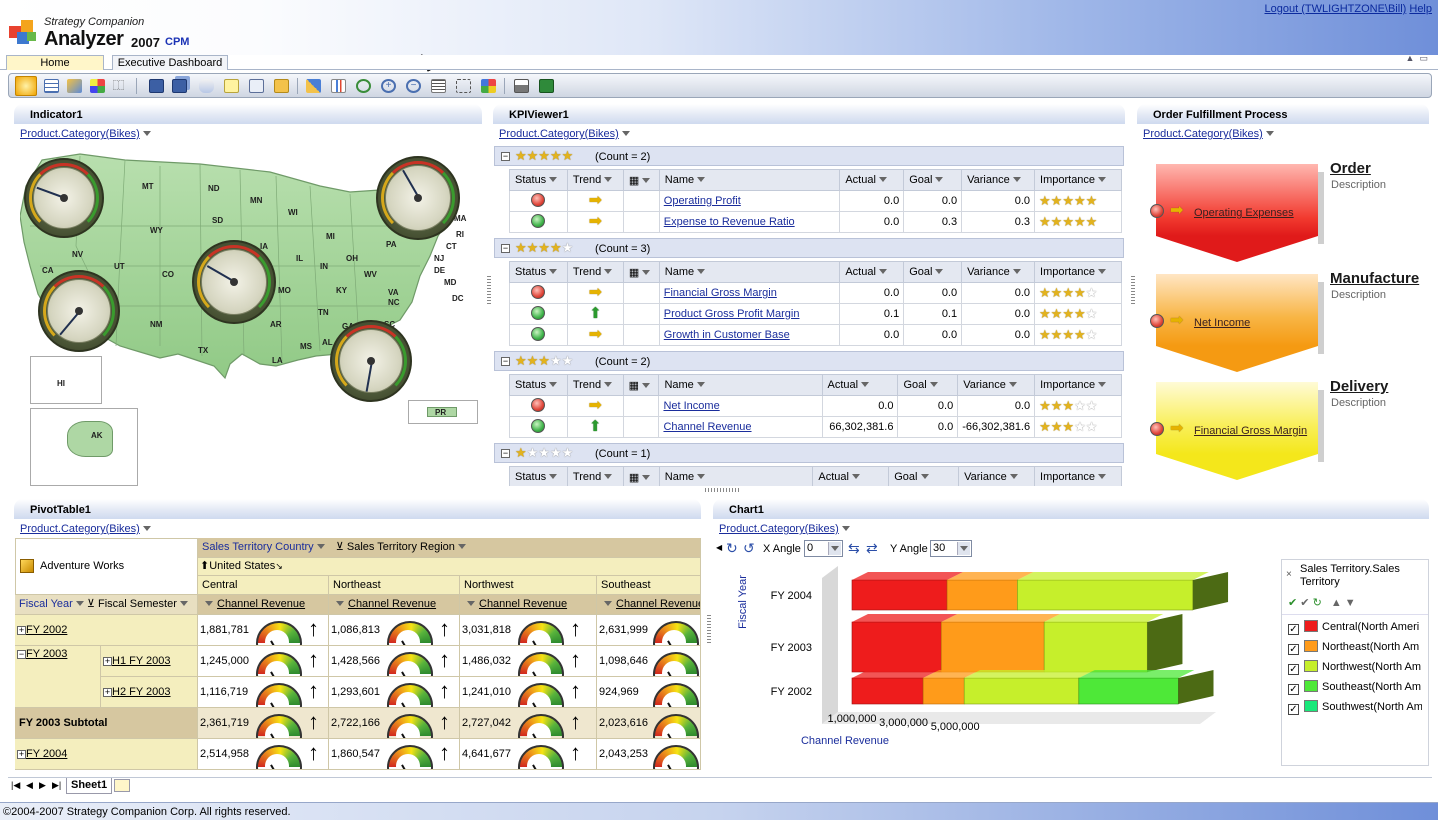 The width and height of the screenshot is (1438, 821). What do you see at coordinates (784, 529) in the screenshot?
I see `chart-filter-dropdown: Product.Category(Bikes)` at bounding box center [784, 529].